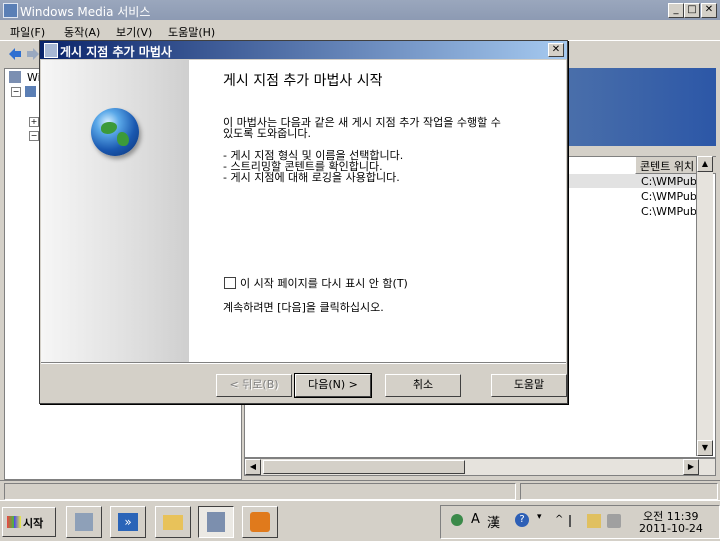 The width and height of the screenshot is (720, 541). What do you see at coordinates (27, 32) in the screenshot?
I see `menu-file: 파일(F)` at bounding box center [27, 32].